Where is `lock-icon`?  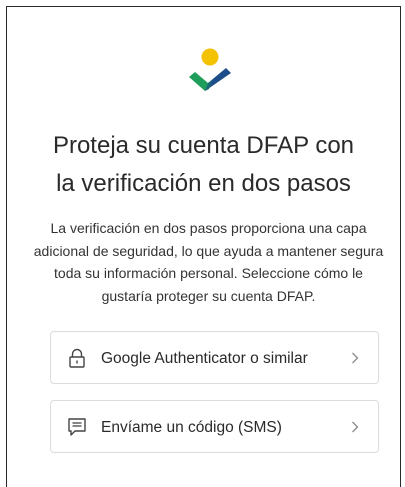 lock-icon is located at coordinates (77, 358).